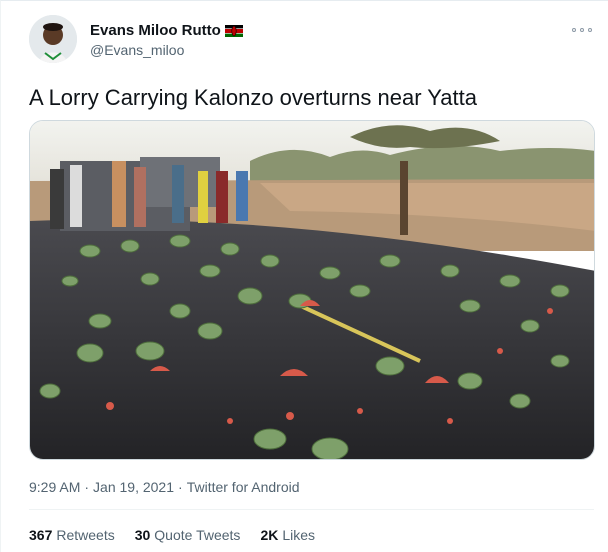 This screenshot has height=552, width=608. Describe the element at coordinates (311, 509) in the screenshot. I see `divider` at that location.